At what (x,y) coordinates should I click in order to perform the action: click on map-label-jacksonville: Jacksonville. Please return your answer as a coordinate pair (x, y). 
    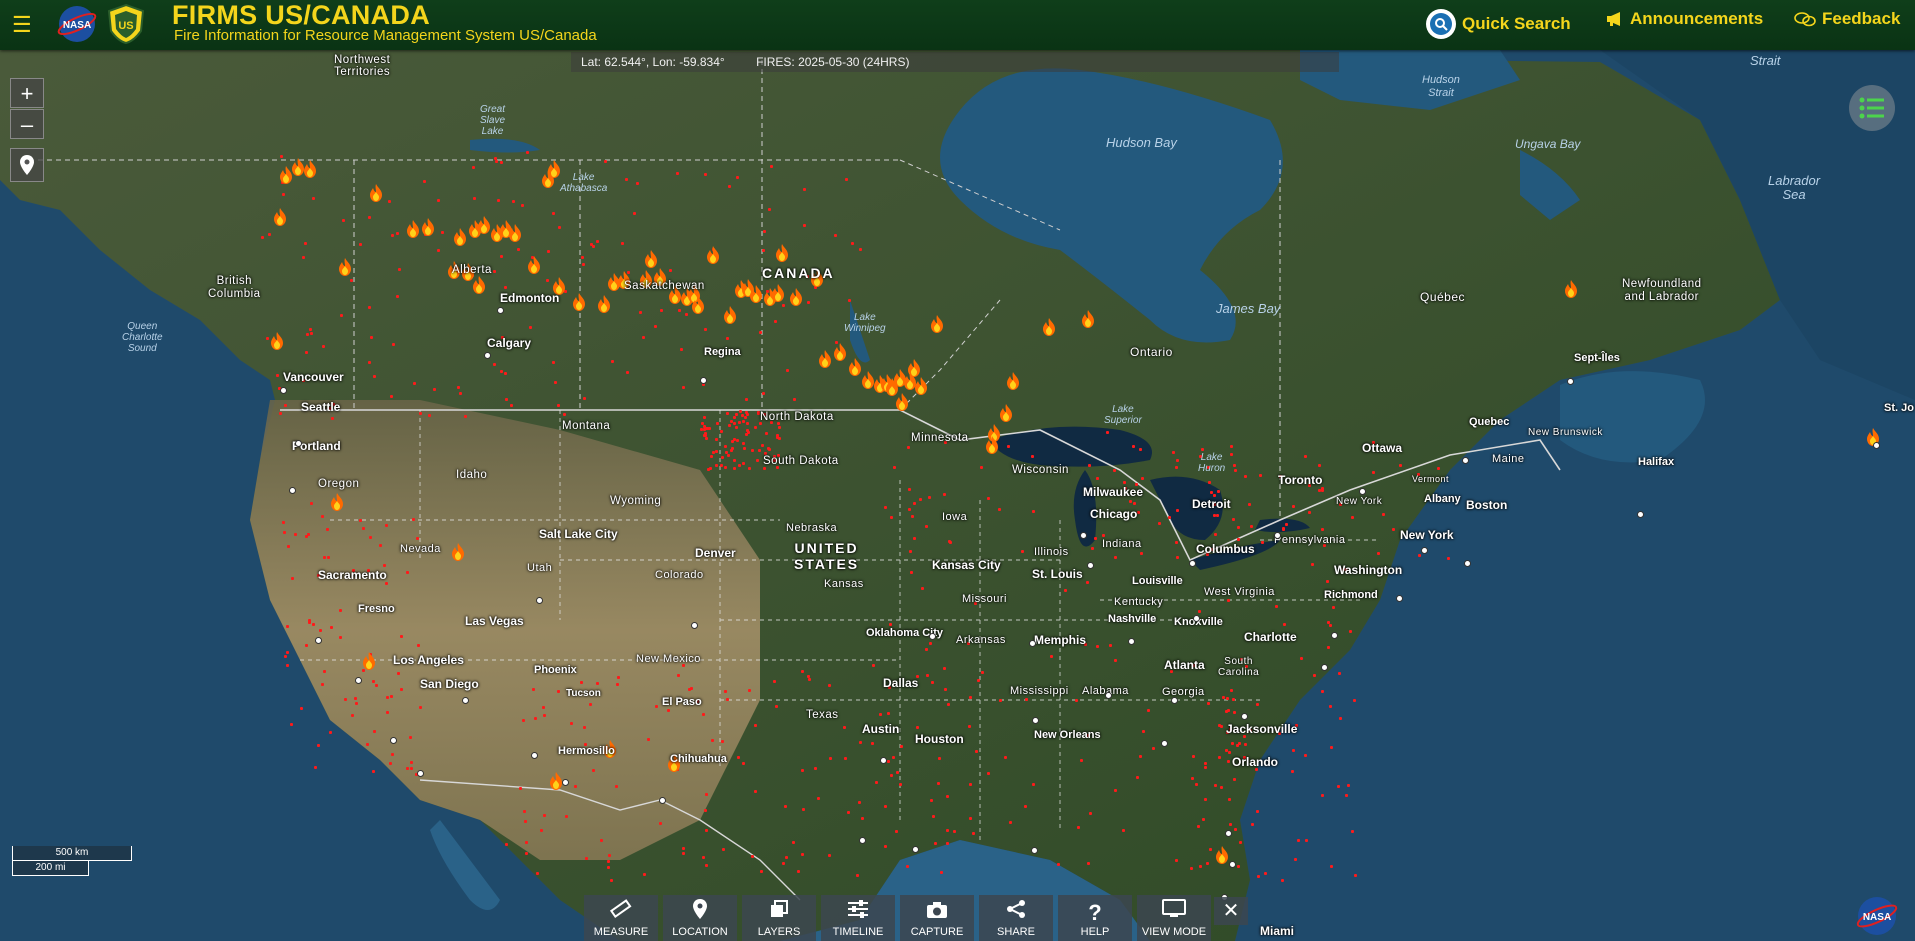
    Looking at the image, I should click on (1262, 729).